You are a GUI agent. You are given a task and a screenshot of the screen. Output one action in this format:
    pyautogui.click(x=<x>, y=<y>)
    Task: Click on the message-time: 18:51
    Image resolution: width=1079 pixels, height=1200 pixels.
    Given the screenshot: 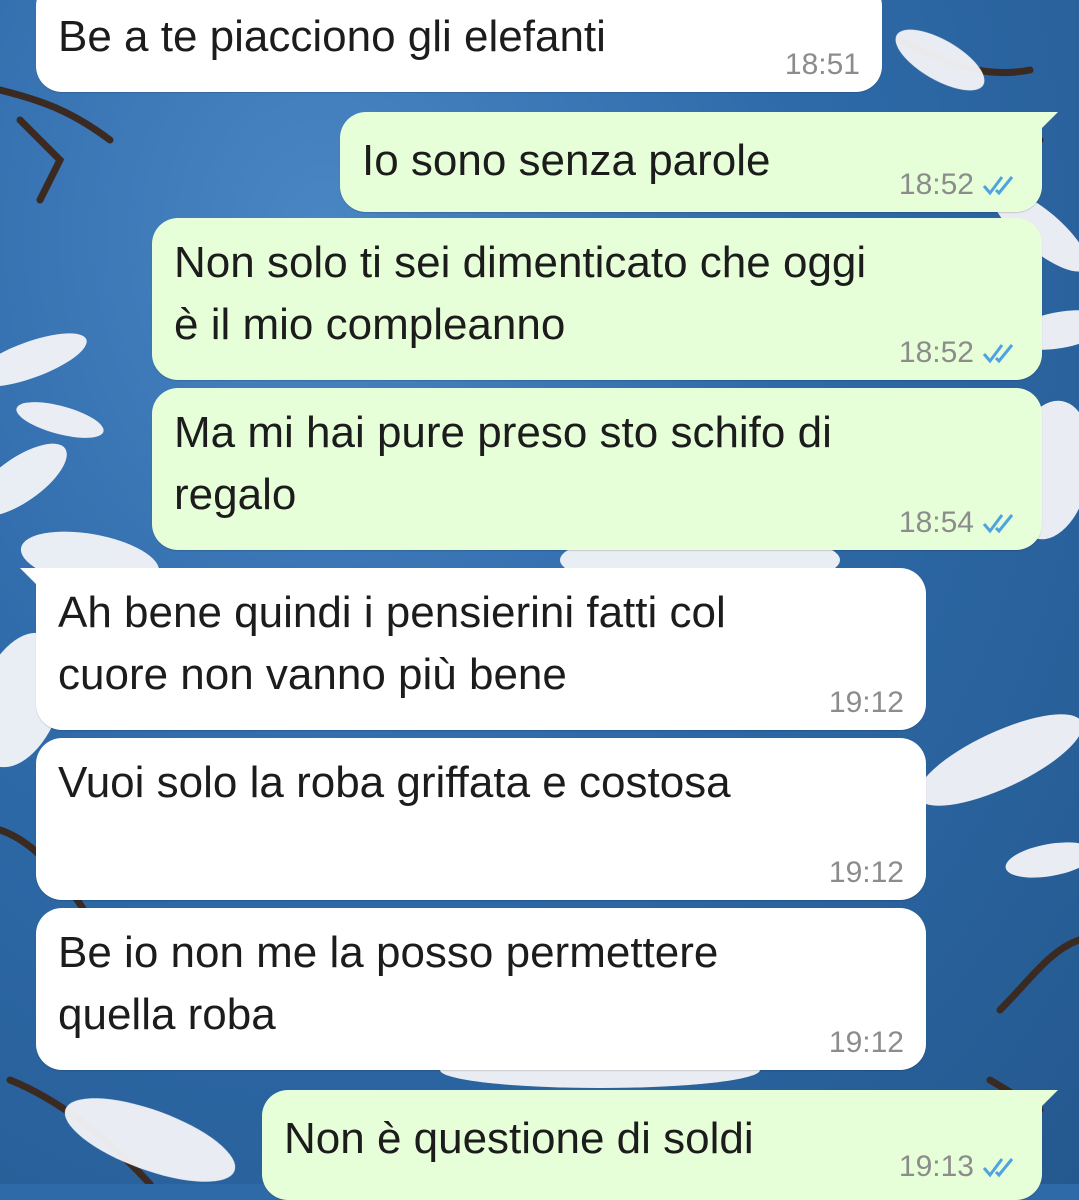 What is the action you would take?
    pyautogui.click(x=822, y=64)
    